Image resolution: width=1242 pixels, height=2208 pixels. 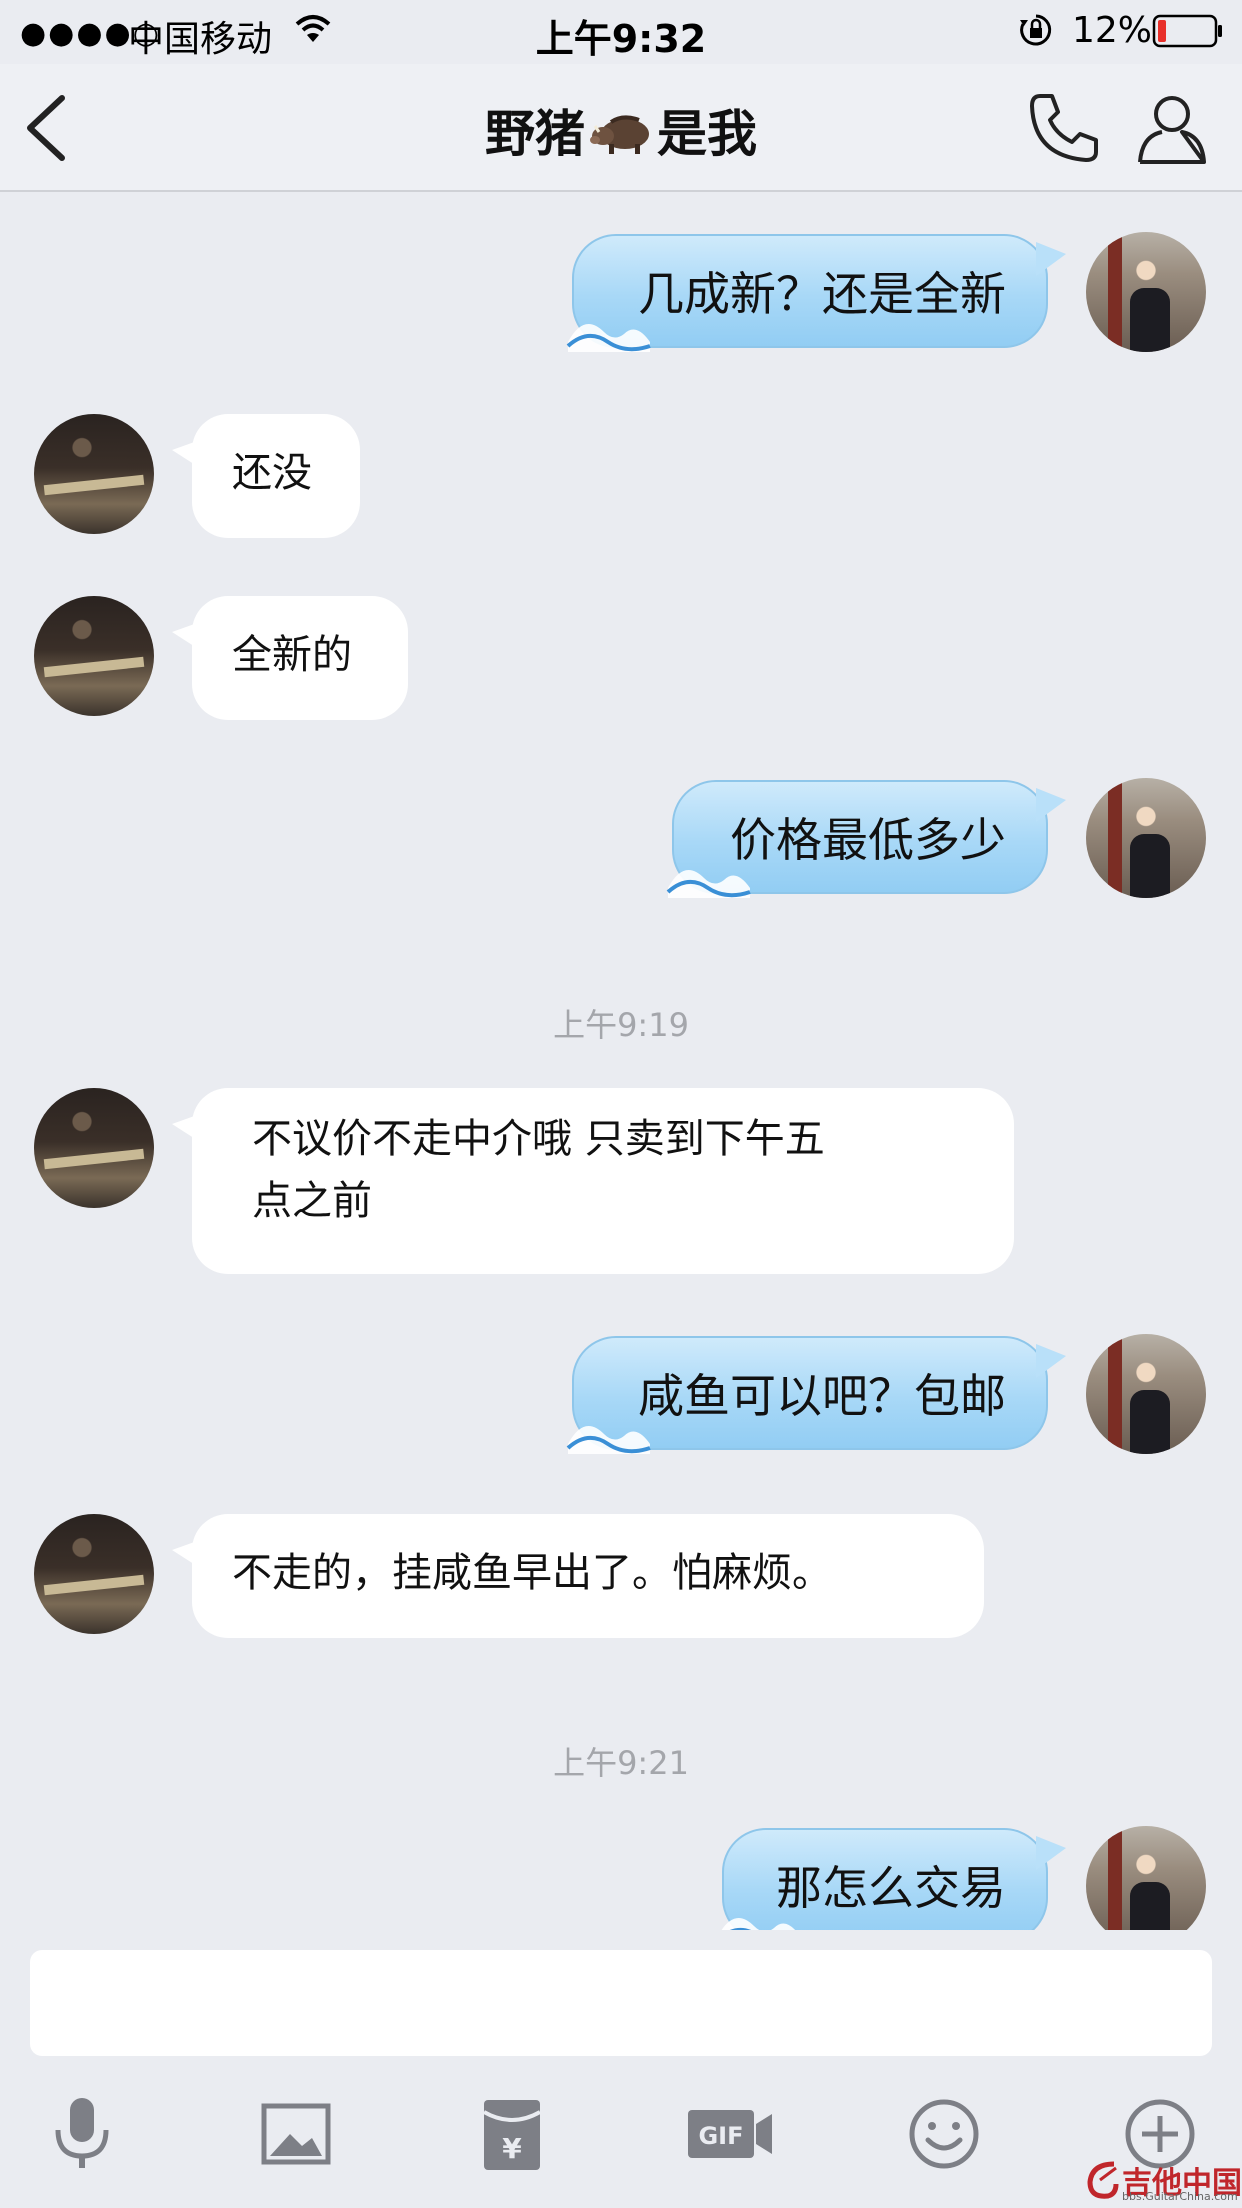 What do you see at coordinates (538, 1139) in the screenshot?
I see `message-text-line: 不议价不走中介哦 只卖到下午五` at bounding box center [538, 1139].